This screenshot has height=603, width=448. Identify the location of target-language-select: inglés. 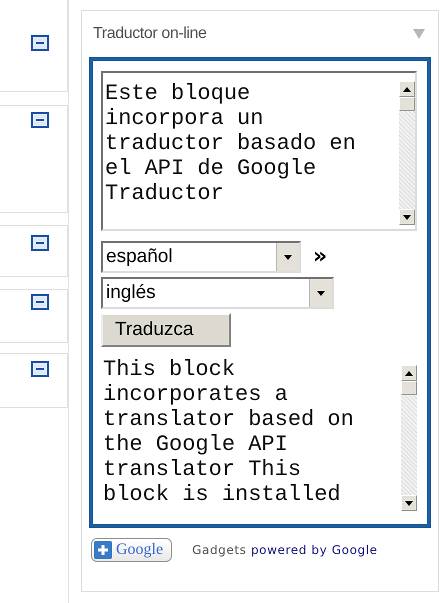
(217, 293).